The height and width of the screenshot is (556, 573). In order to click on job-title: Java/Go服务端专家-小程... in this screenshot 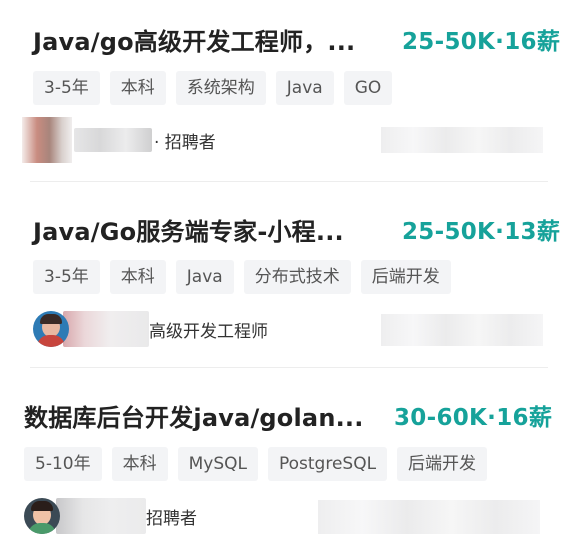, I will do `click(188, 229)`.